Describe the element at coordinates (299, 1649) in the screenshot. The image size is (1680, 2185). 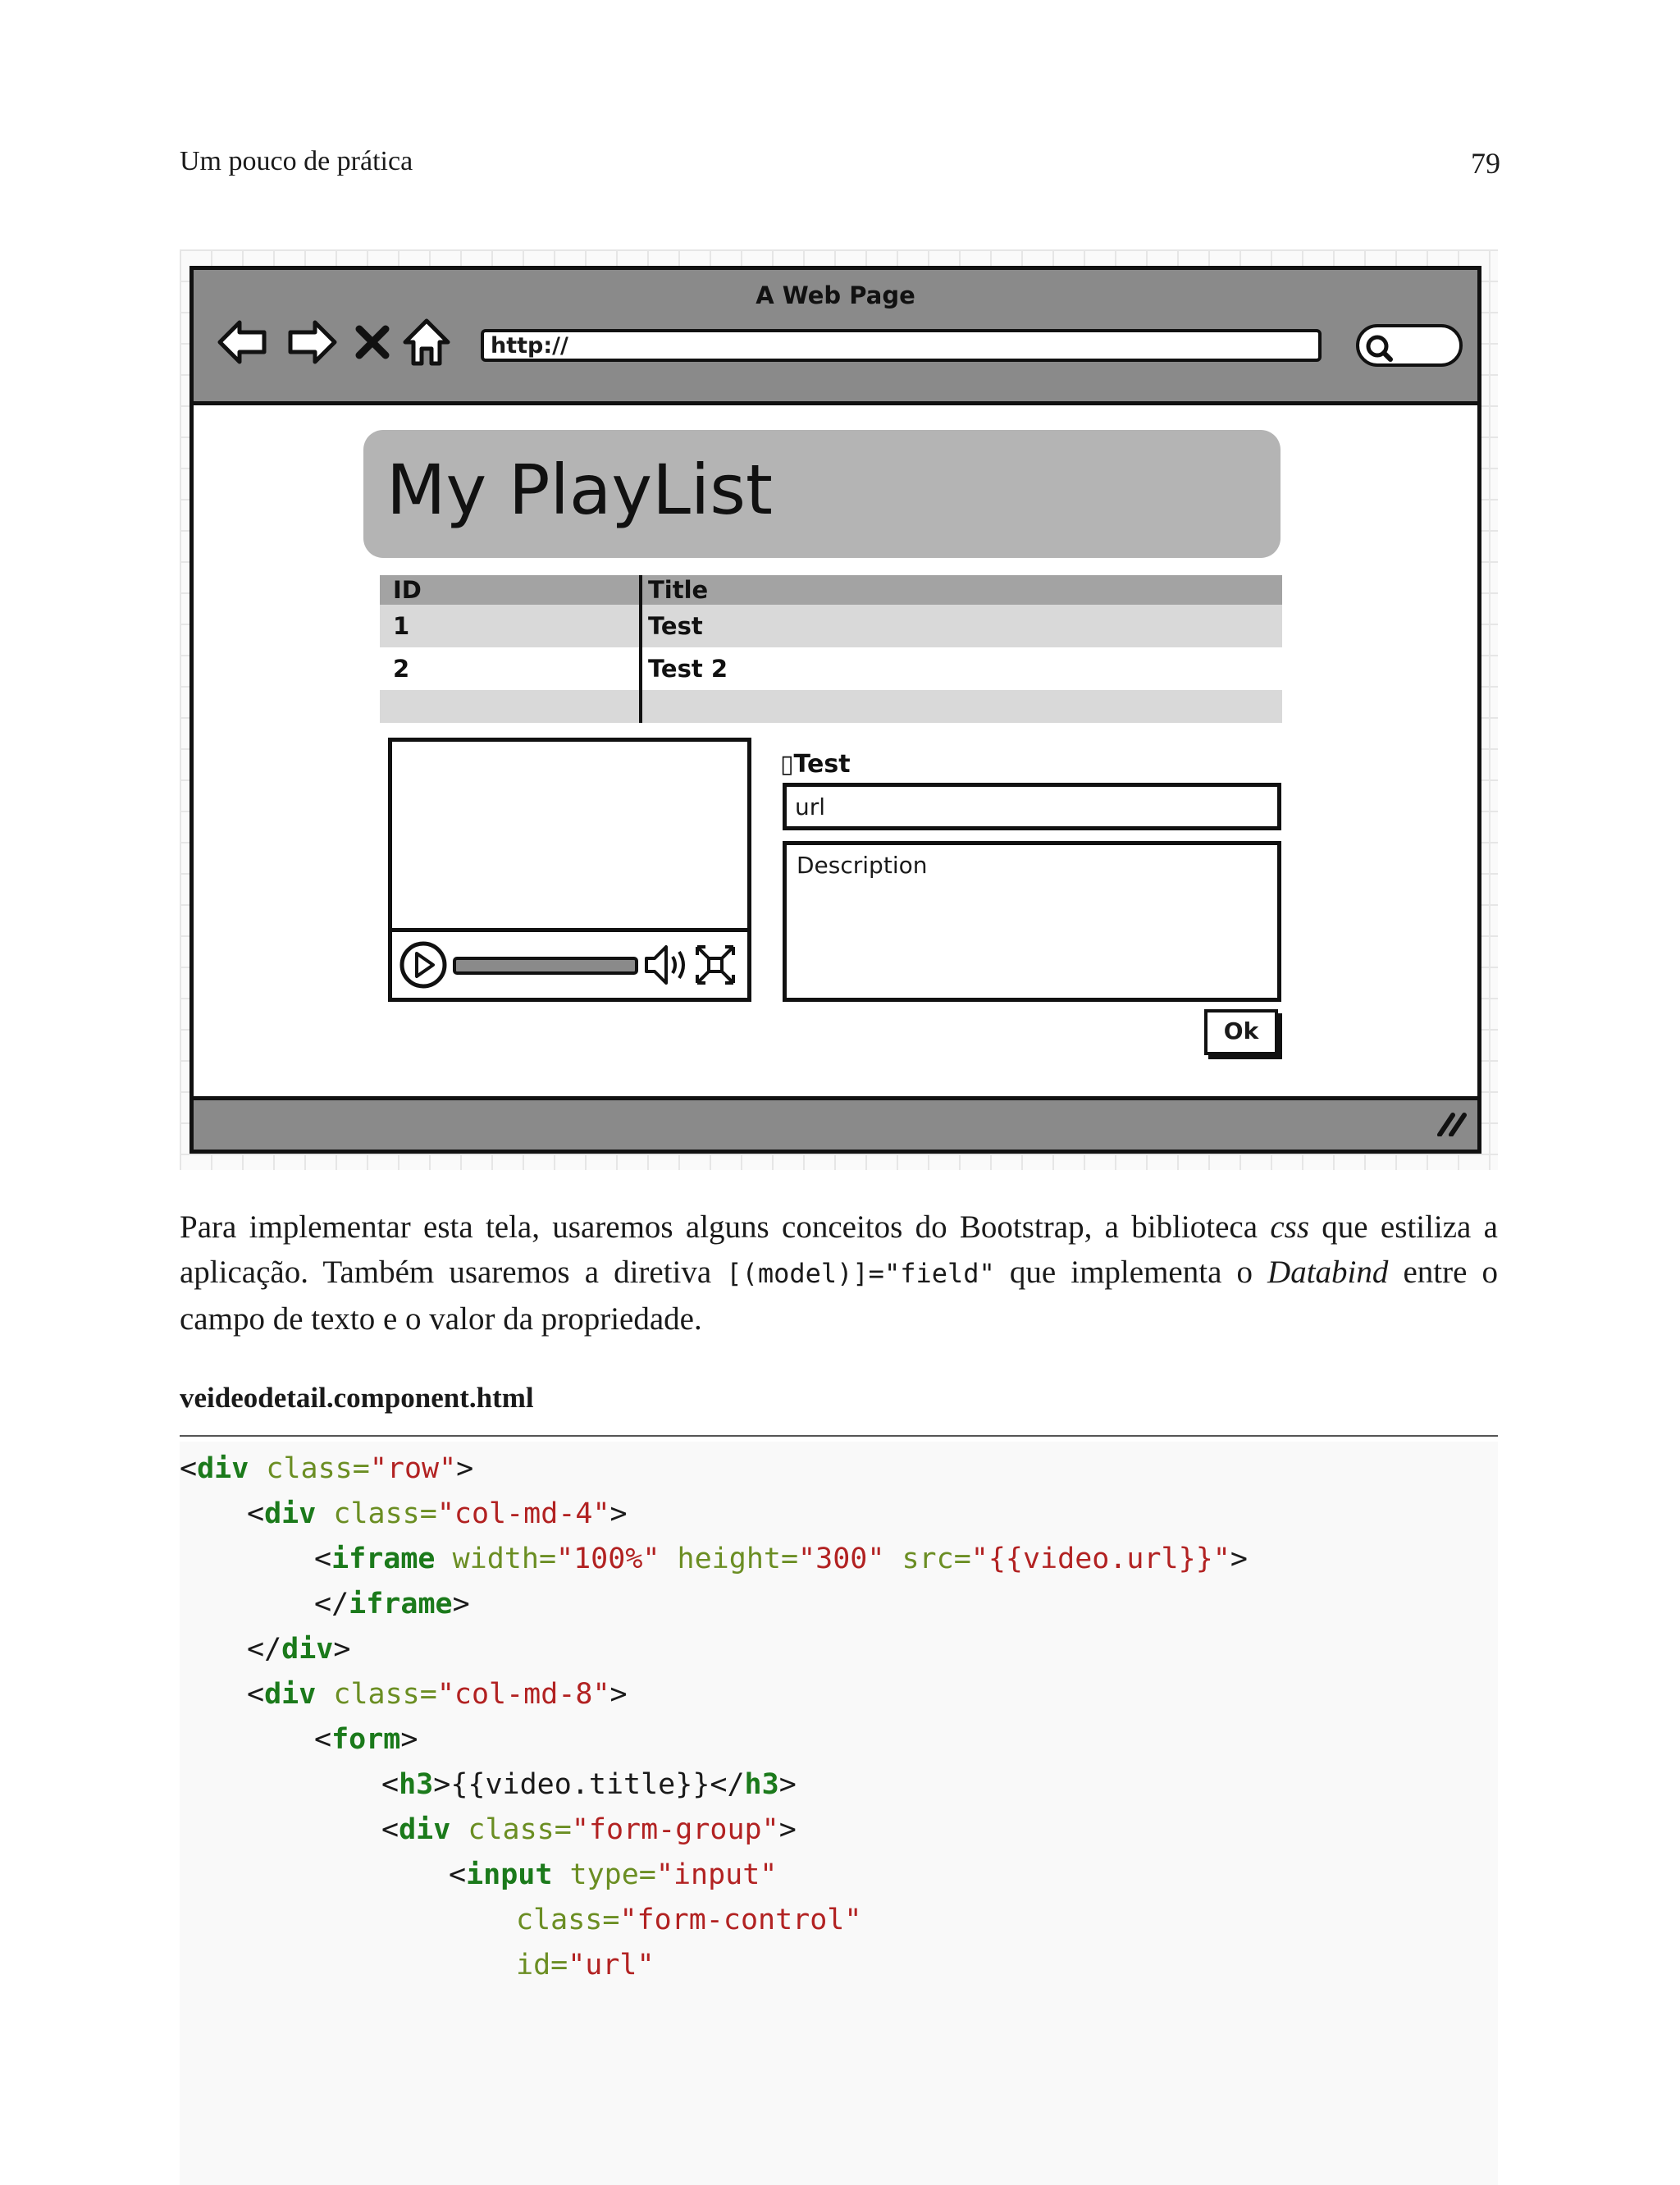
I see `code-line: </div>` at that location.